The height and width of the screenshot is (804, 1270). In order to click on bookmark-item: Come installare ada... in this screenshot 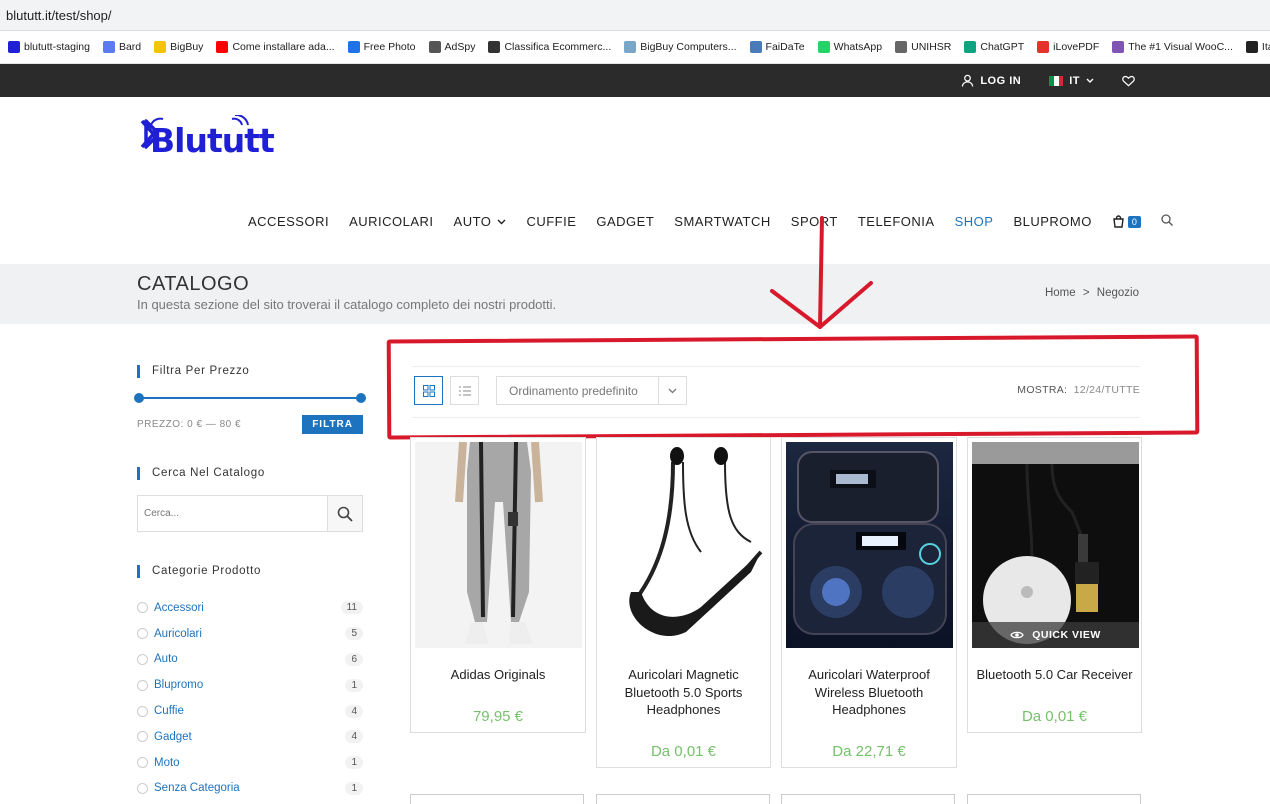, I will do `click(275, 47)`.